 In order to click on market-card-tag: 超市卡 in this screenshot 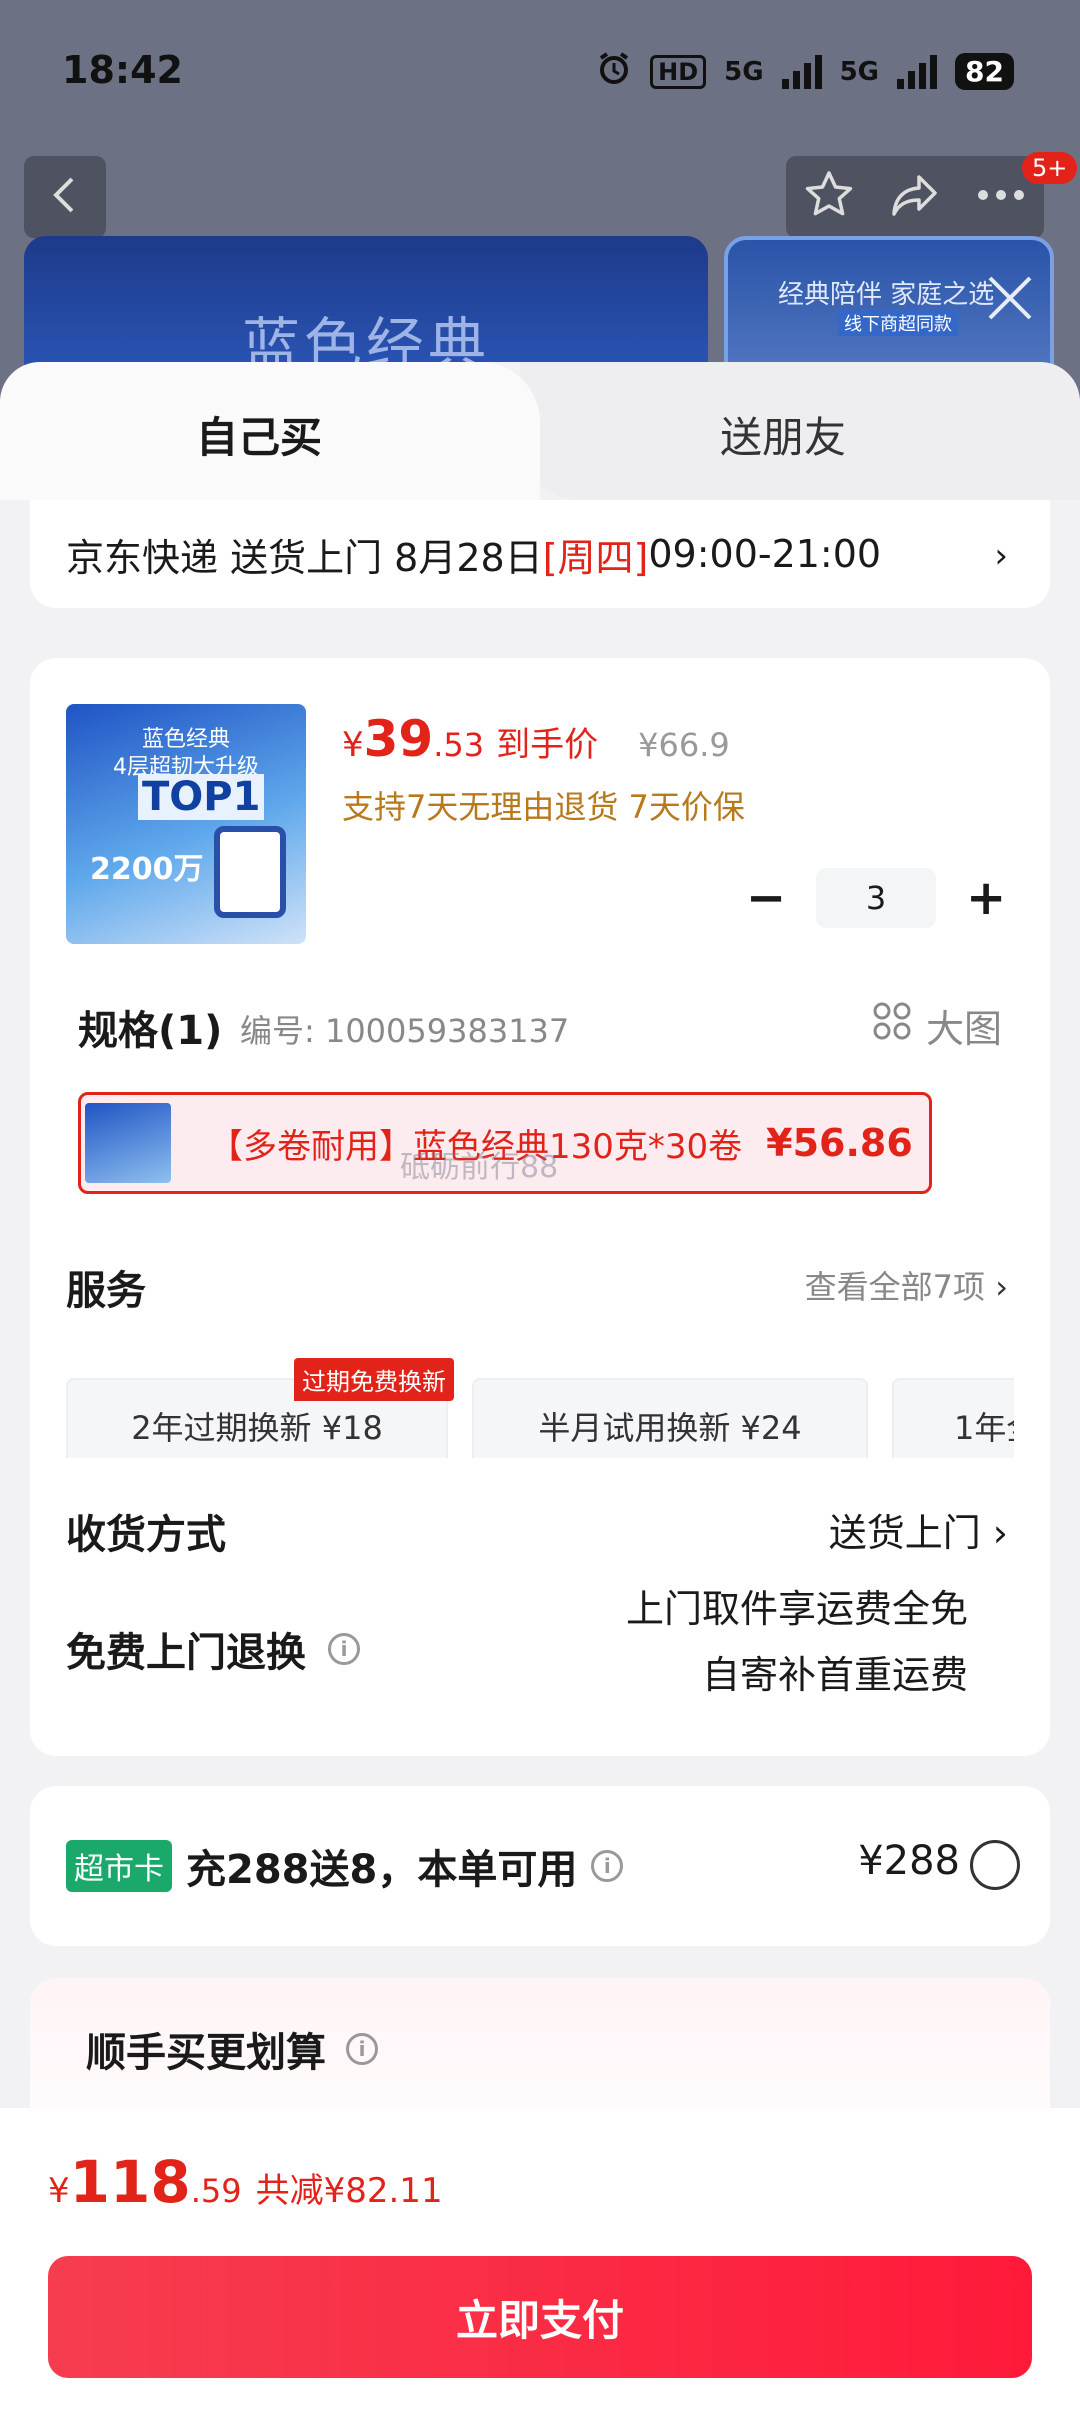, I will do `click(119, 1866)`.